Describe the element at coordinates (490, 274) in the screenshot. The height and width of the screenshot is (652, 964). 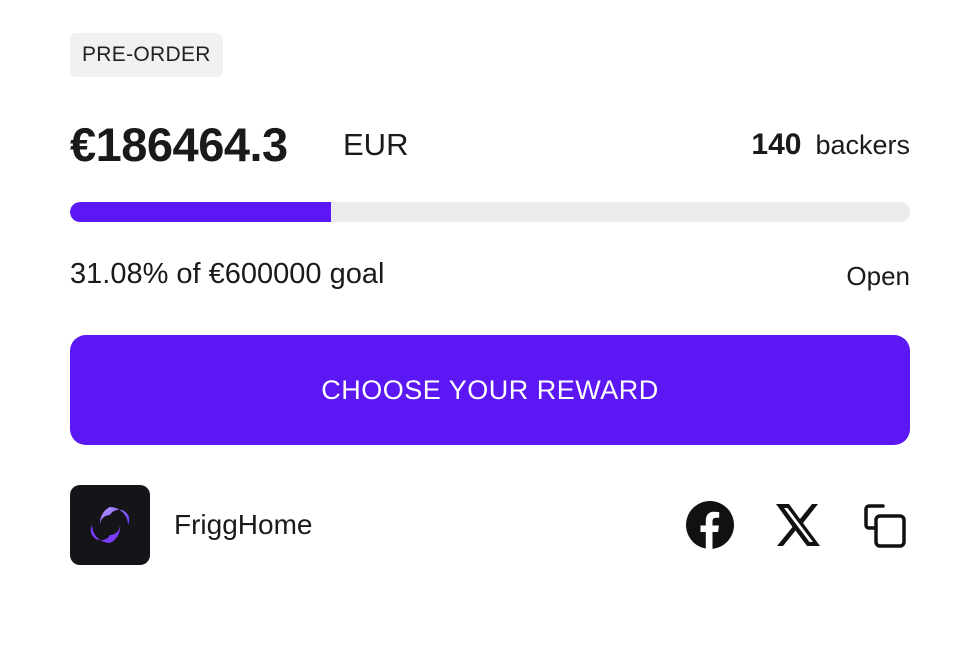
I see `goal-row: 31.08% of €600000 goal Open` at that location.